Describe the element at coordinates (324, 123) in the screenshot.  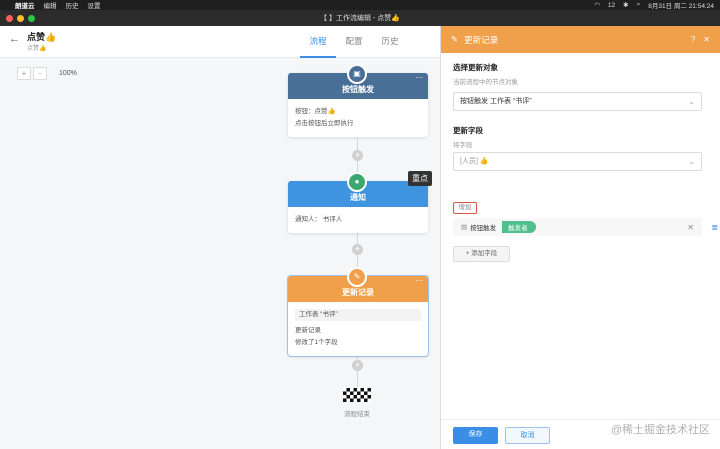
I see `node-line: 点击按钮后立即执行` at that location.